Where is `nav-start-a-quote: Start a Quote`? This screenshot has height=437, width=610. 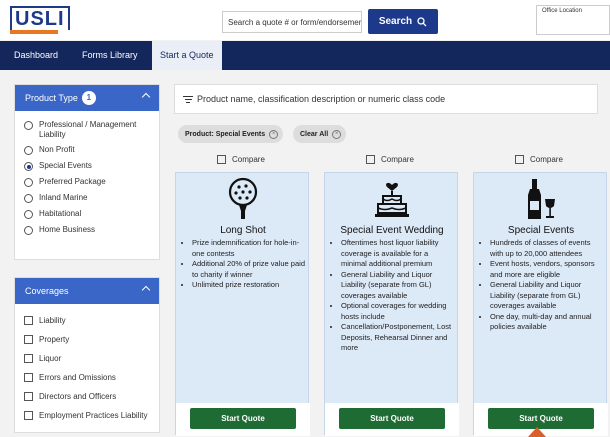 nav-start-a-quote: Start a Quote is located at coordinates (187, 55).